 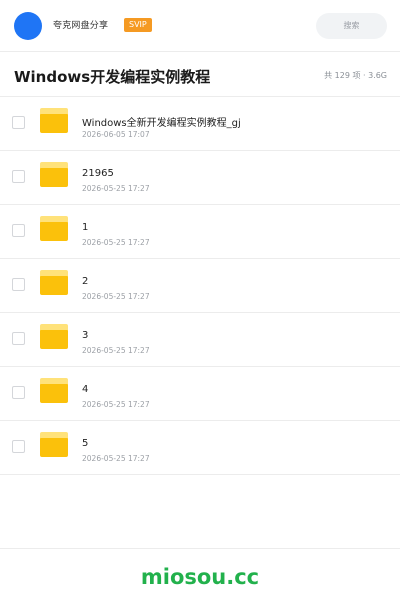 What do you see at coordinates (200, 178) in the screenshot?
I see `file-row: 21965 2026-05-25 17:27` at bounding box center [200, 178].